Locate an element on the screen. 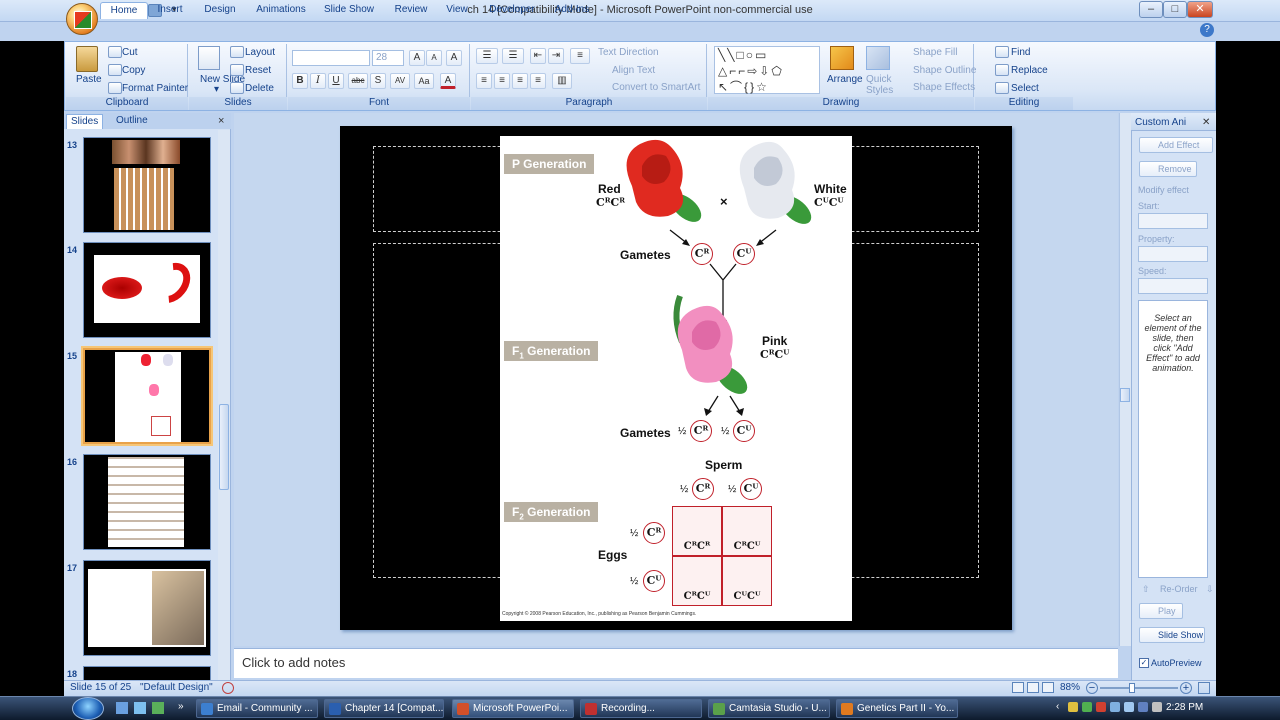 The height and width of the screenshot is (720, 1280). add-effect-button: Add Effect is located at coordinates (1176, 145).